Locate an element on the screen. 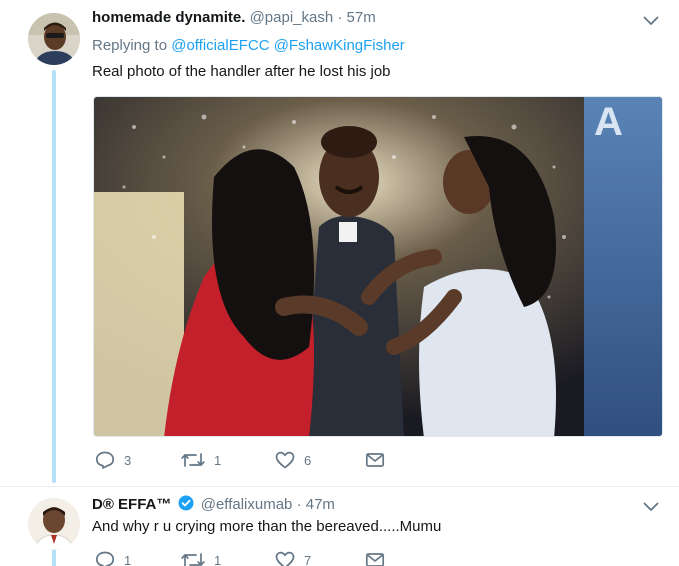  reply-count: 1 is located at coordinates (128, 559).